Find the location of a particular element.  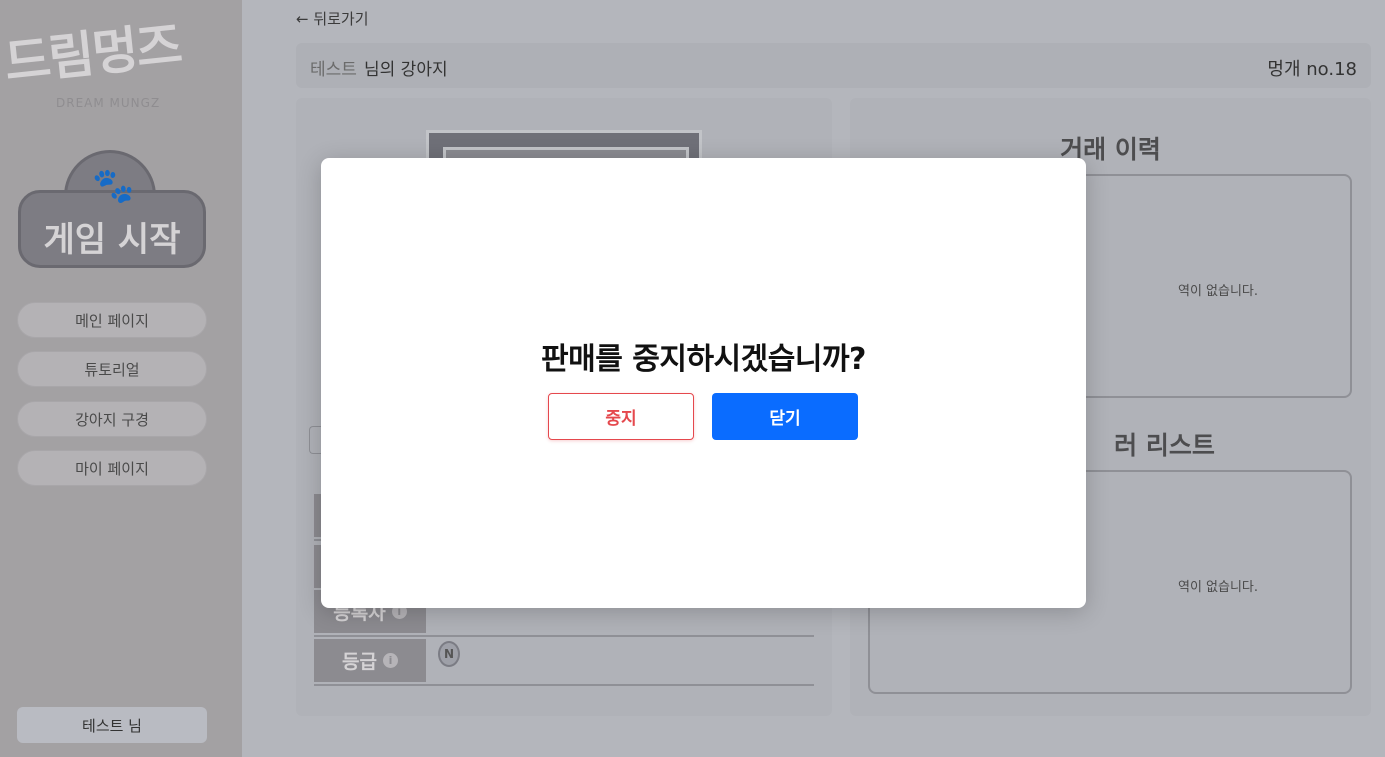

stop-button: 중지 is located at coordinates (621, 416).